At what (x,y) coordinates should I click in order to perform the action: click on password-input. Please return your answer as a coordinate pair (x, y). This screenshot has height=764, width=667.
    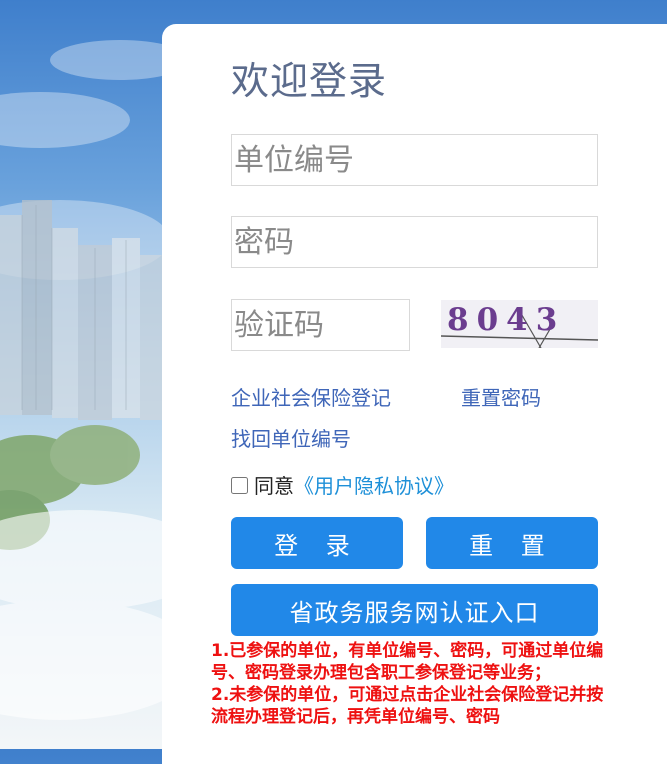
    Looking at the image, I should click on (414, 242).